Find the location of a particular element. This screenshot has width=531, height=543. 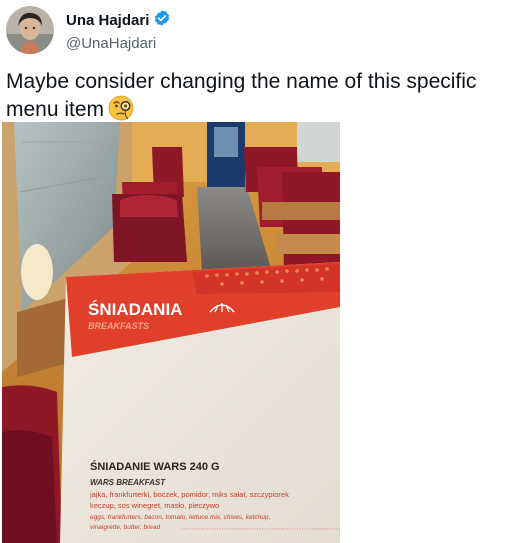

author-name: Una Hajdari is located at coordinates (107, 20).